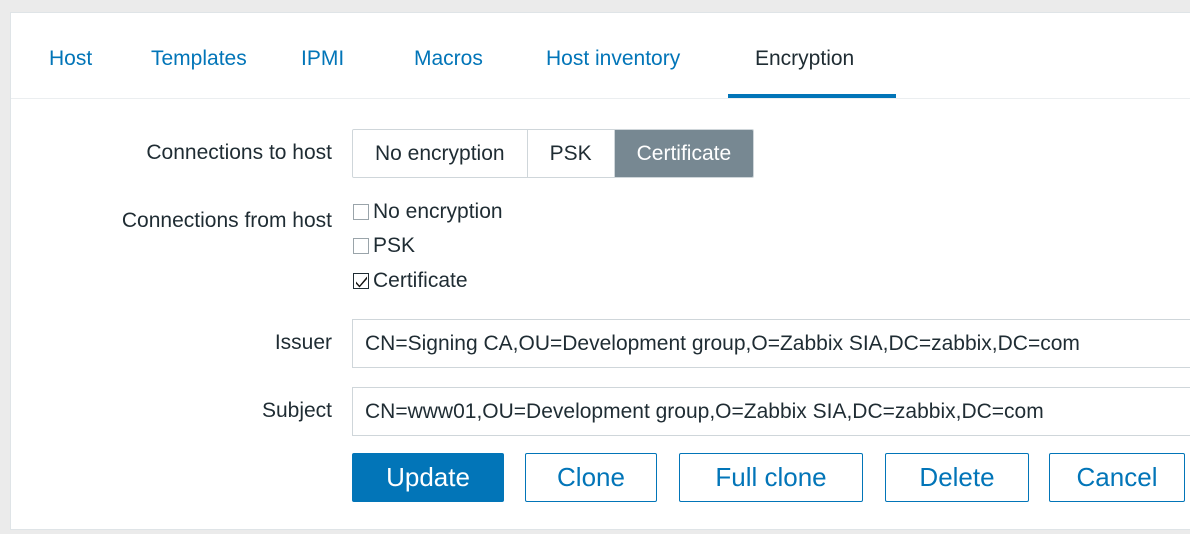 This screenshot has width=1190, height=534. Describe the element at coordinates (771, 411) in the screenshot. I see `subject-input` at that location.